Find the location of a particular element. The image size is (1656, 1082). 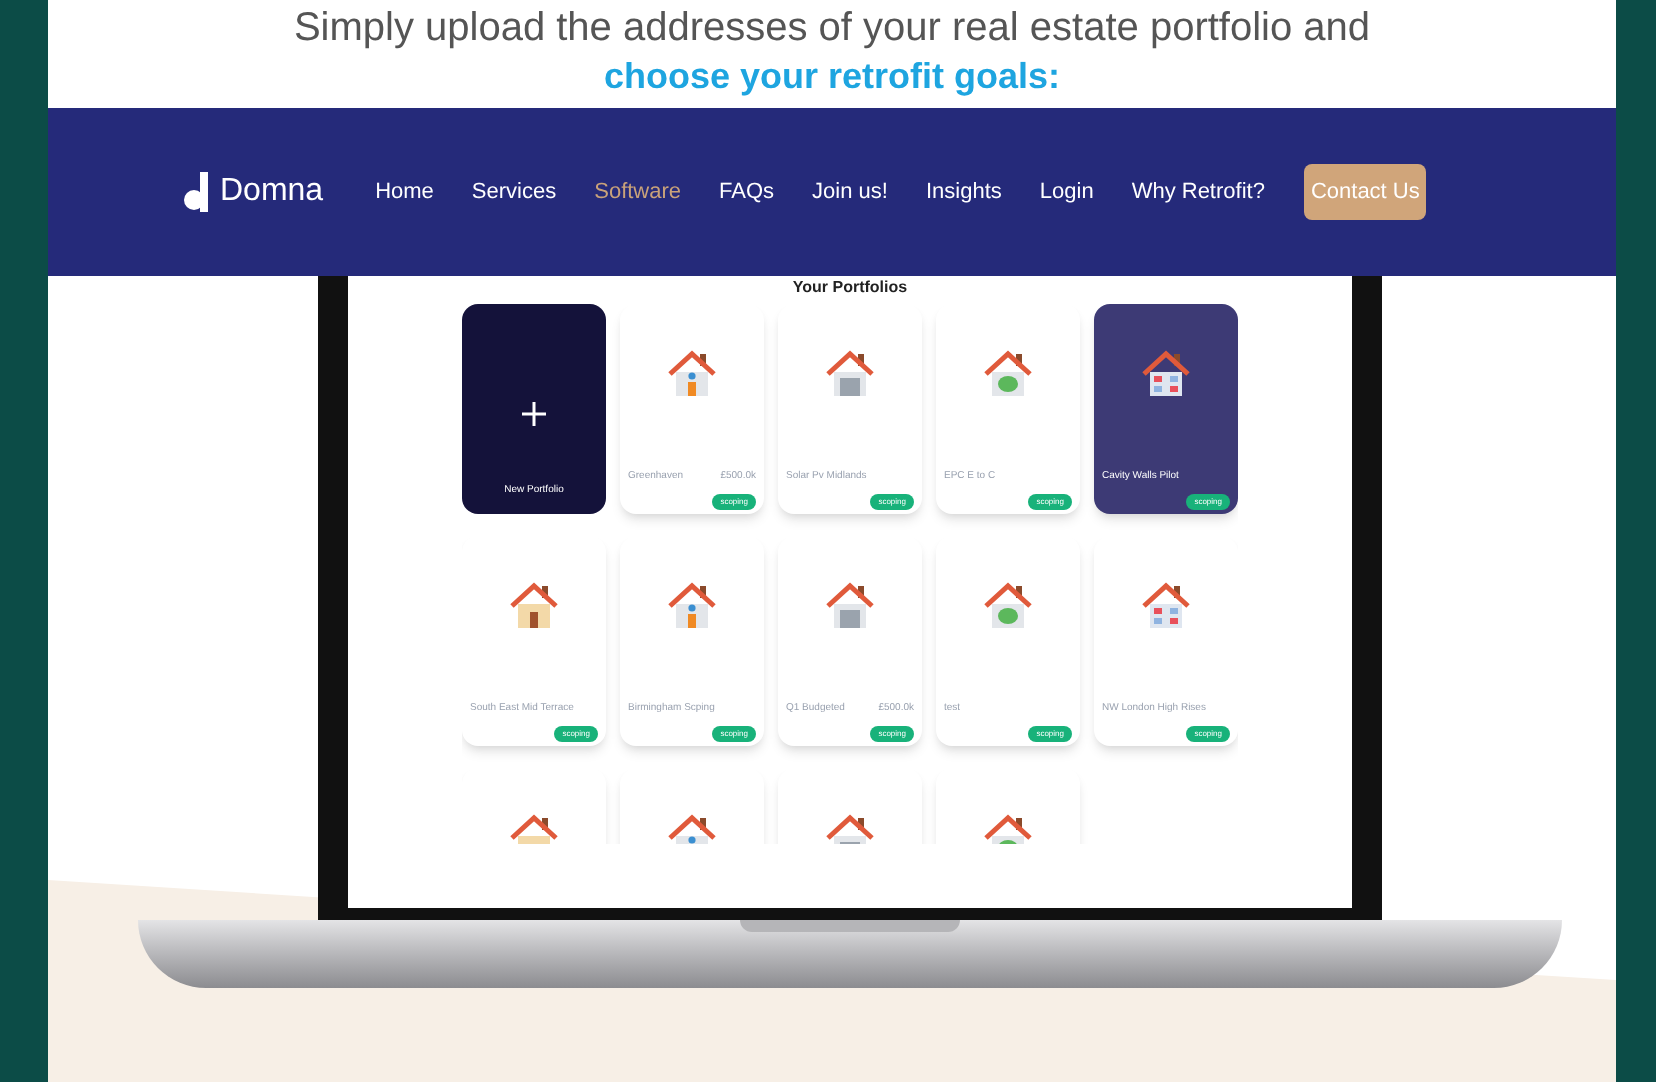

plus-icon is located at coordinates (534, 413).